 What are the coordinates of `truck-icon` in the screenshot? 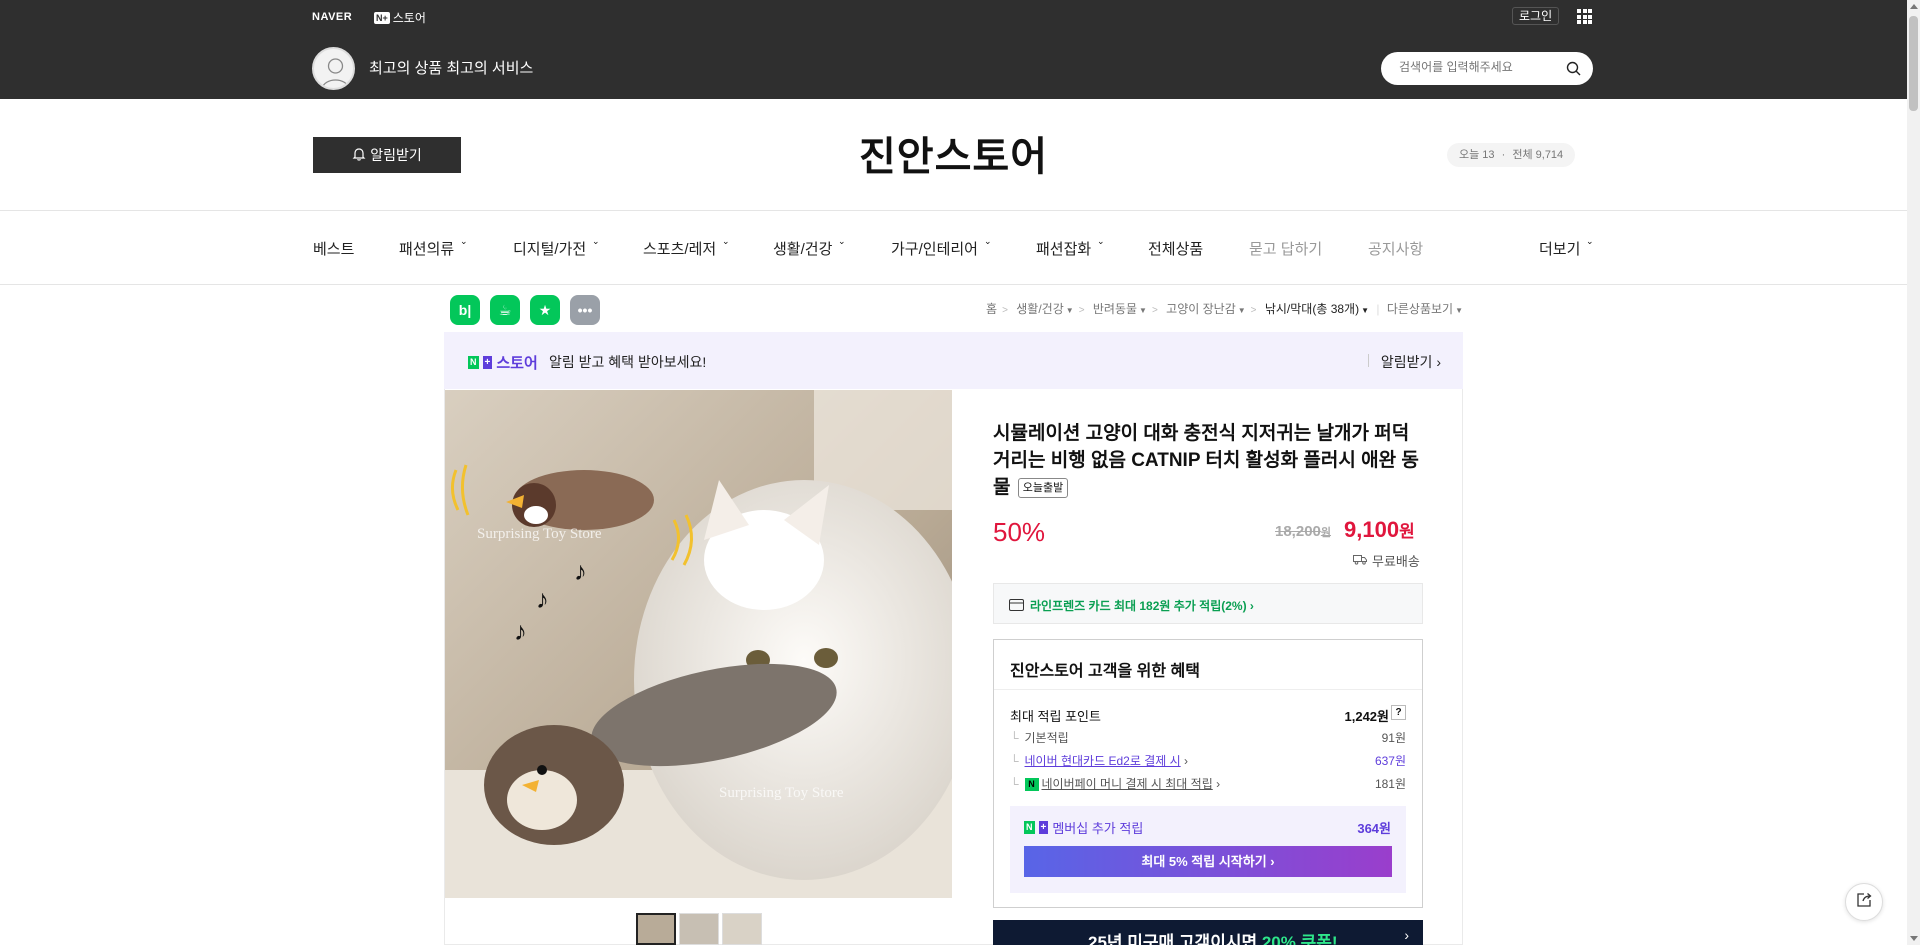 It's located at (1360, 560).